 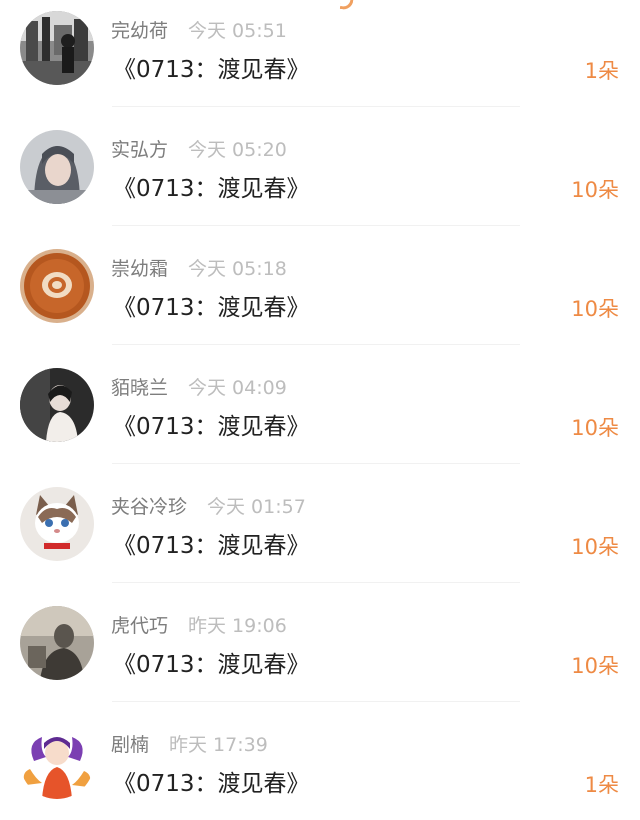 What do you see at coordinates (57, 762) in the screenshot?
I see `avatar-anime-fox-girl-icon` at bounding box center [57, 762].